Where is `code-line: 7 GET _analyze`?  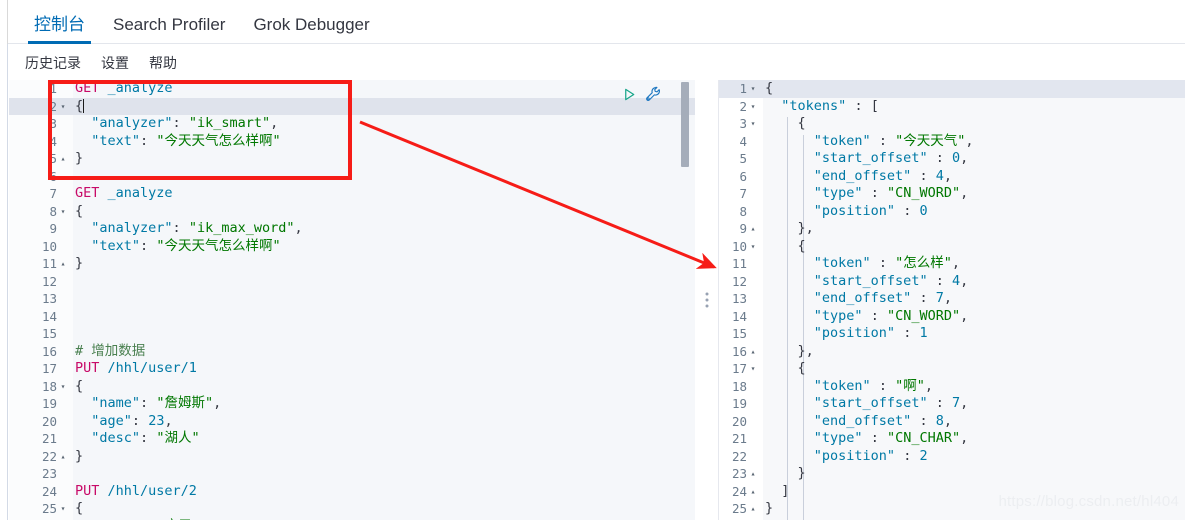
code-line: 7 GET _analyze is located at coordinates (352, 194).